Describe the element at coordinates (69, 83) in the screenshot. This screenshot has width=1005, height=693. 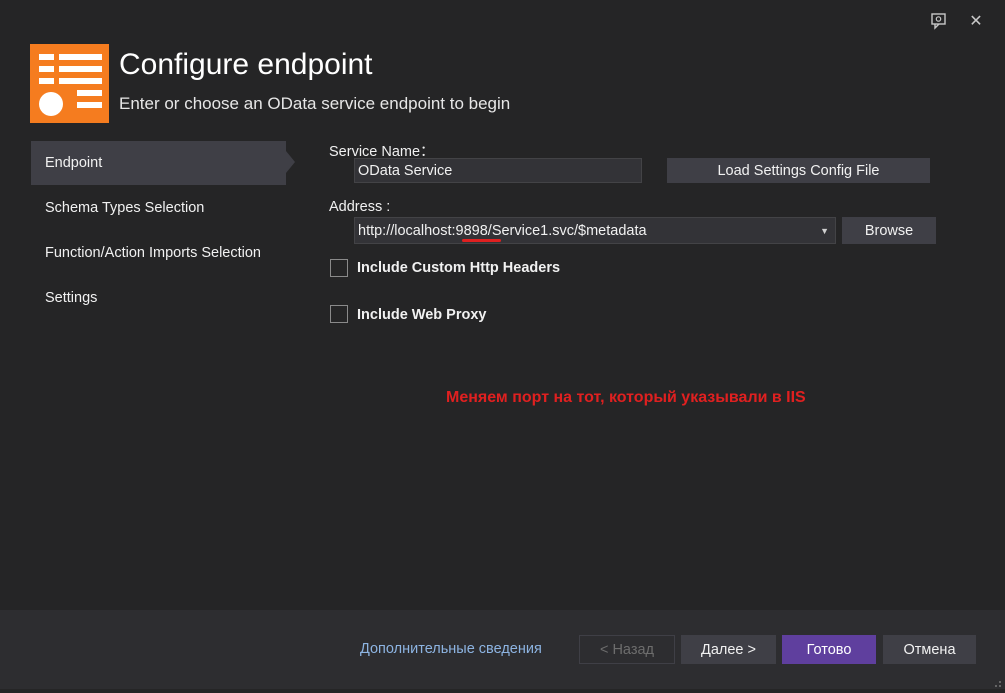
I see `odata-logo` at that location.